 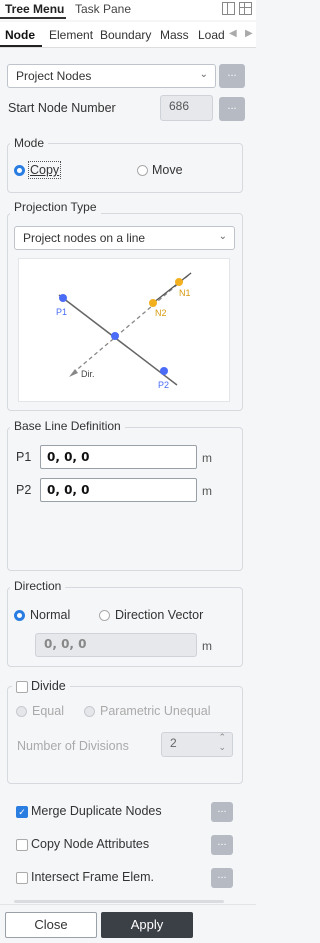 What do you see at coordinates (207, 458) in the screenshot?
I see `p1-unit: m` at bounding box center [207, 458].